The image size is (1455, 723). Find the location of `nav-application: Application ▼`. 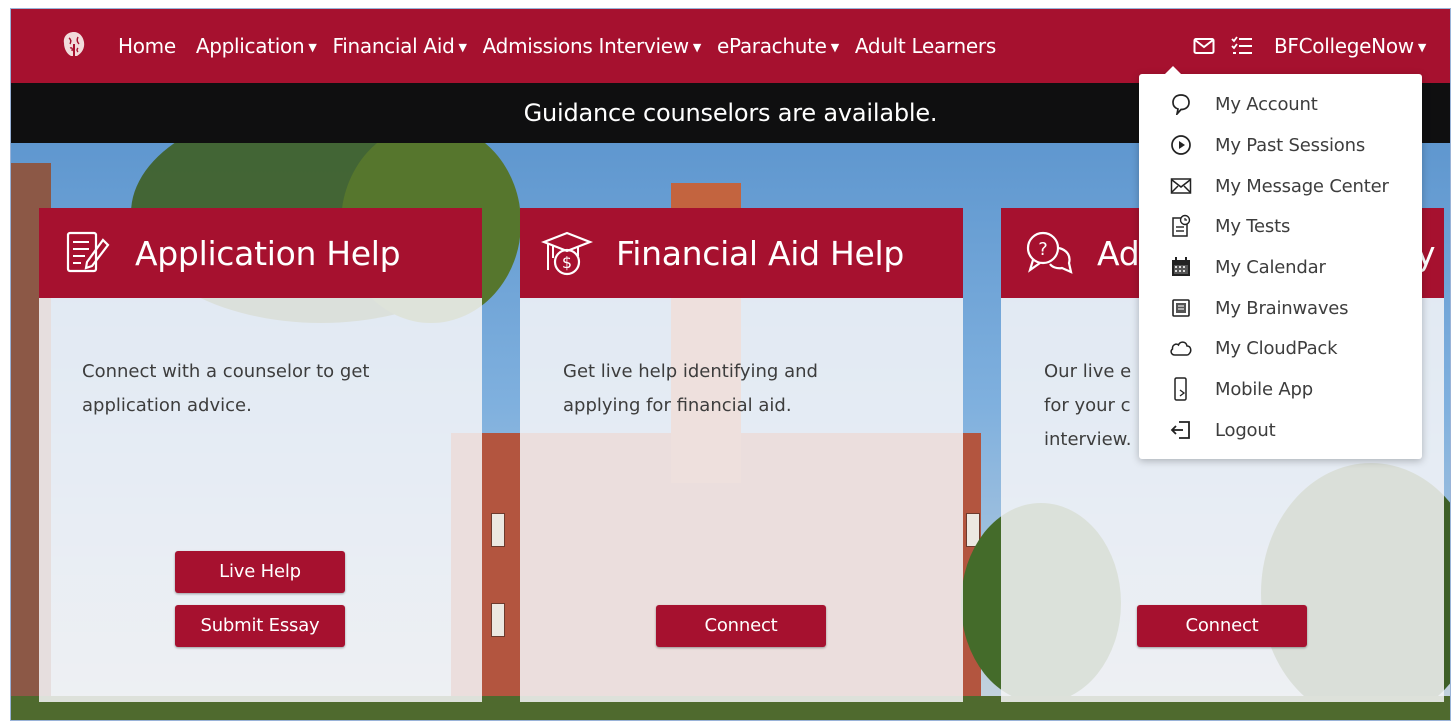

nav-application: Application ▼ is located at coordinates (261, 46).